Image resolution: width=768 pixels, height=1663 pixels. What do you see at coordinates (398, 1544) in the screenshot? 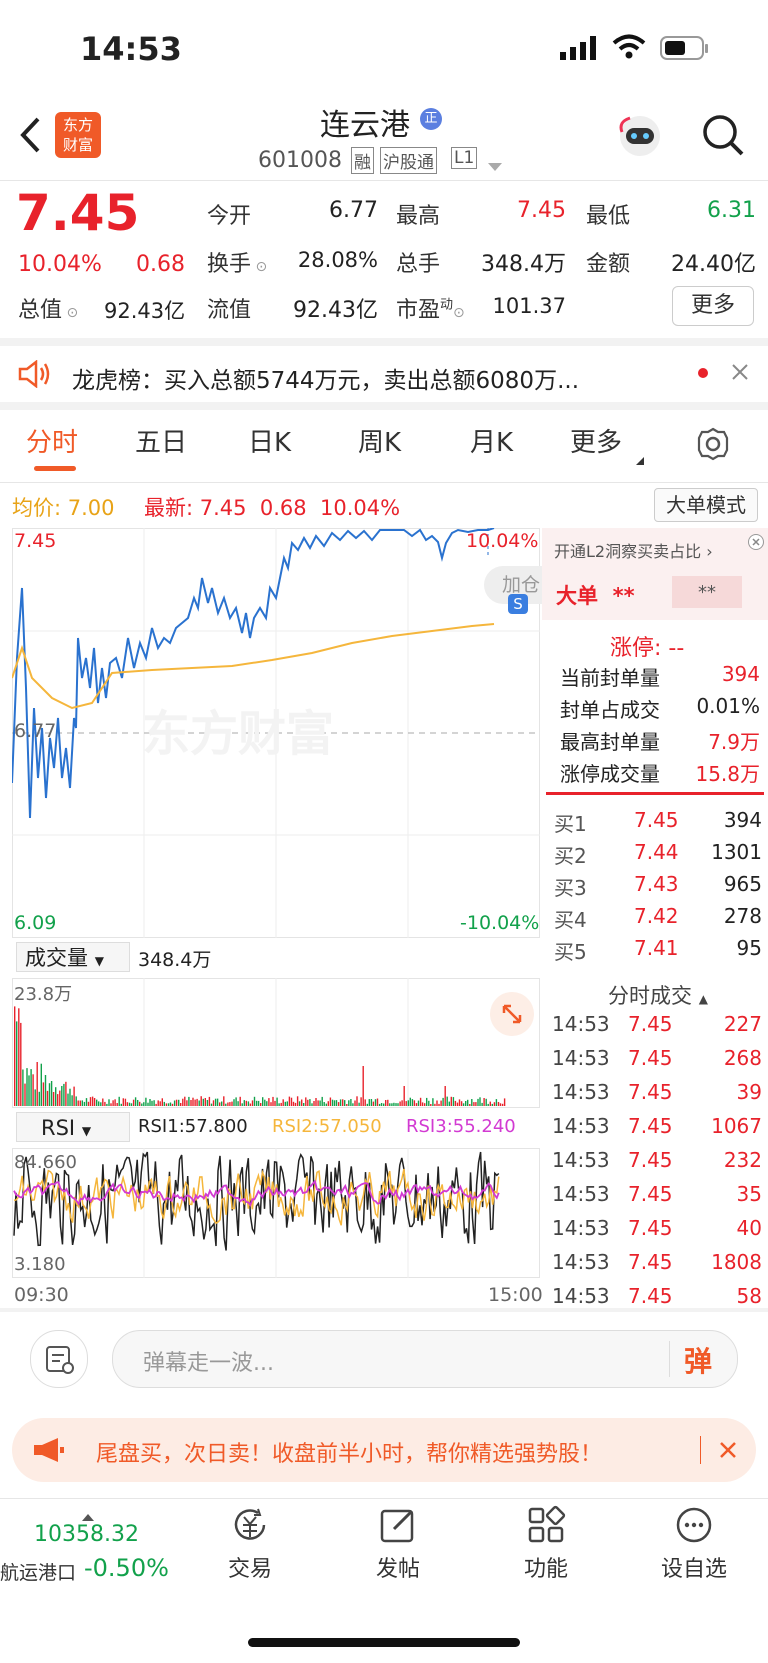
I see `nav-post: 发帖` at bounding box center [398, 1544].